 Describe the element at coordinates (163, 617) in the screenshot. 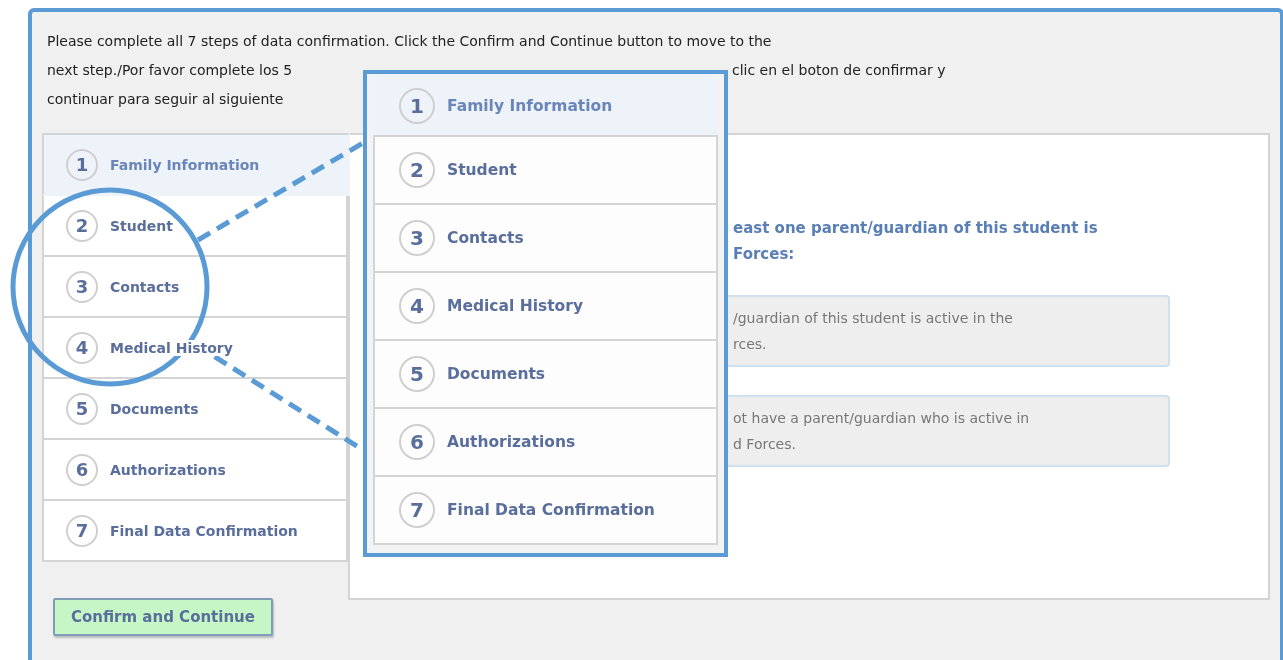

I see `confirm-button: Confirm and Continue` at that location.